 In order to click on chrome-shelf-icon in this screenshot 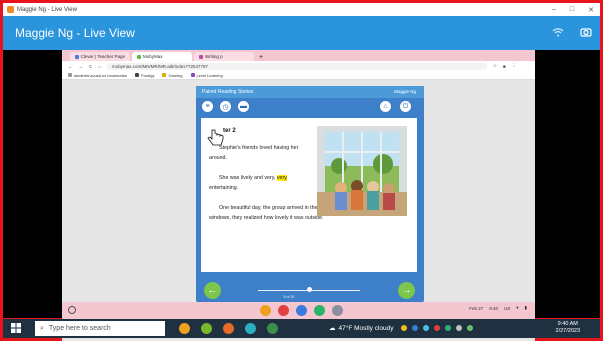, I will do `click(265, 310)`.